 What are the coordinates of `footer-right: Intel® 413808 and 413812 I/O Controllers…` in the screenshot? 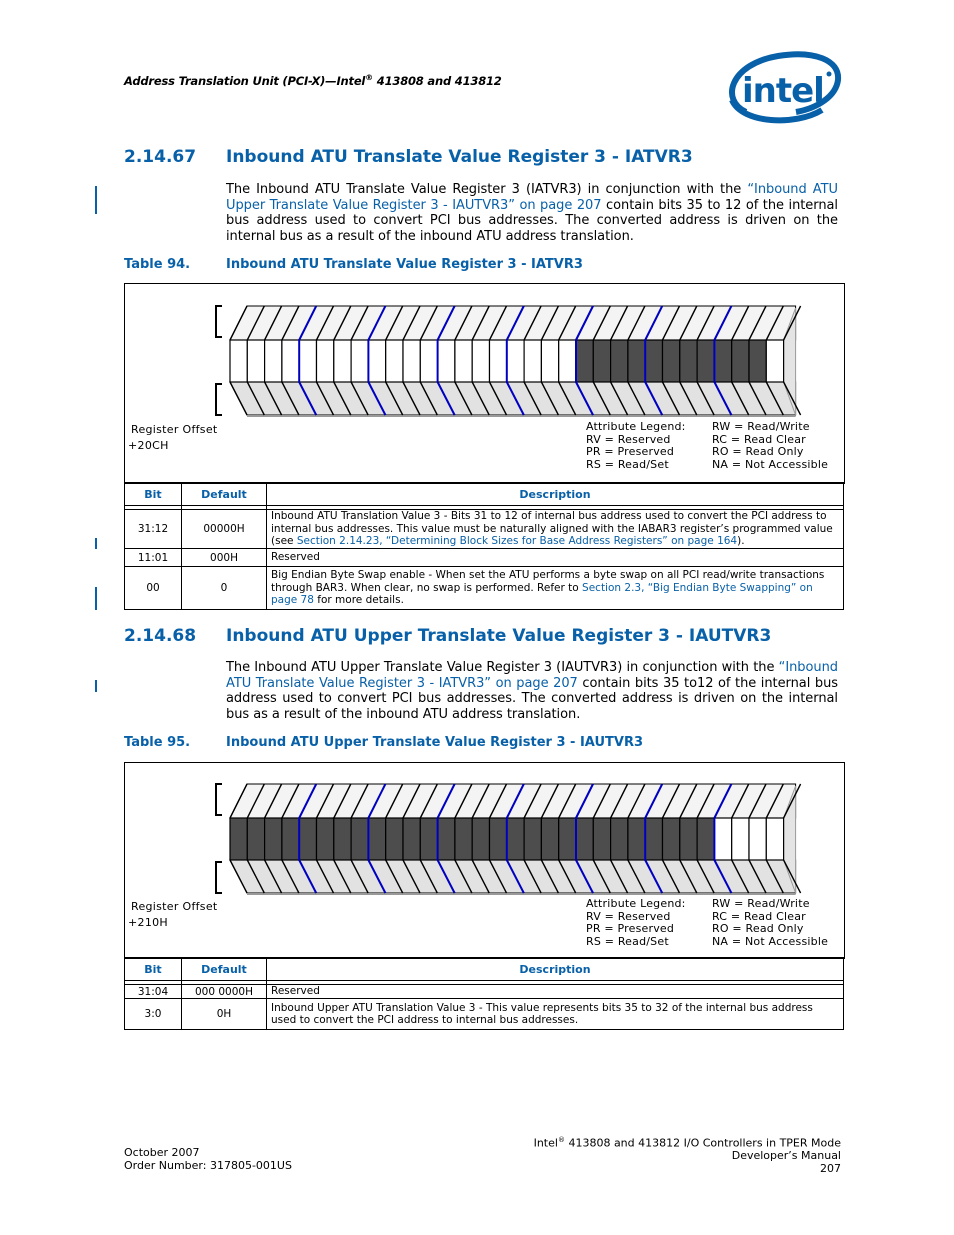 It's located at (687, 1154).